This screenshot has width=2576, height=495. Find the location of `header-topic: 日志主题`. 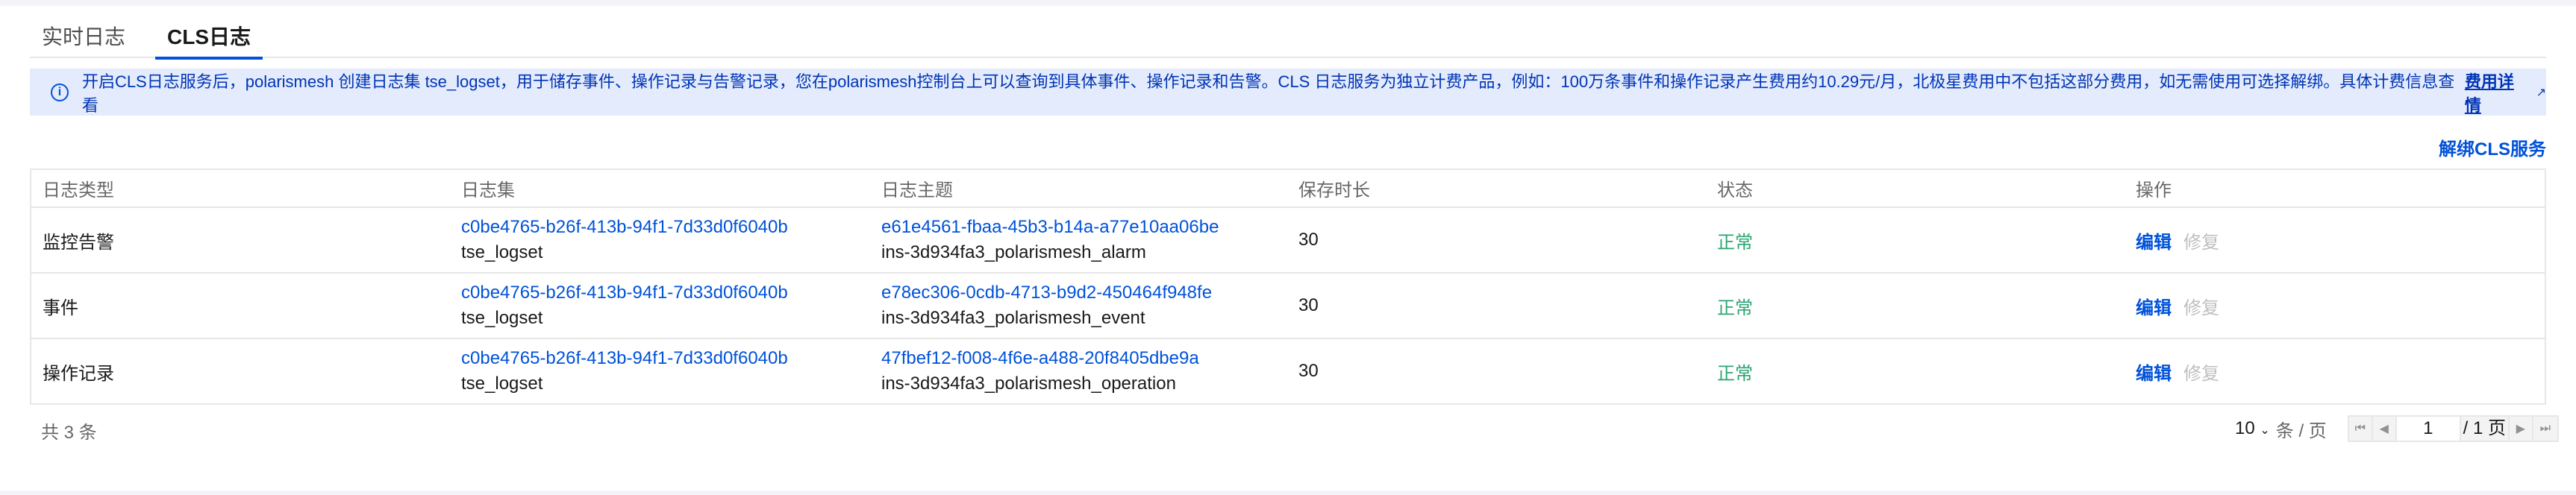

header-topic: 日志主题 is located at coordinates (917, 190).